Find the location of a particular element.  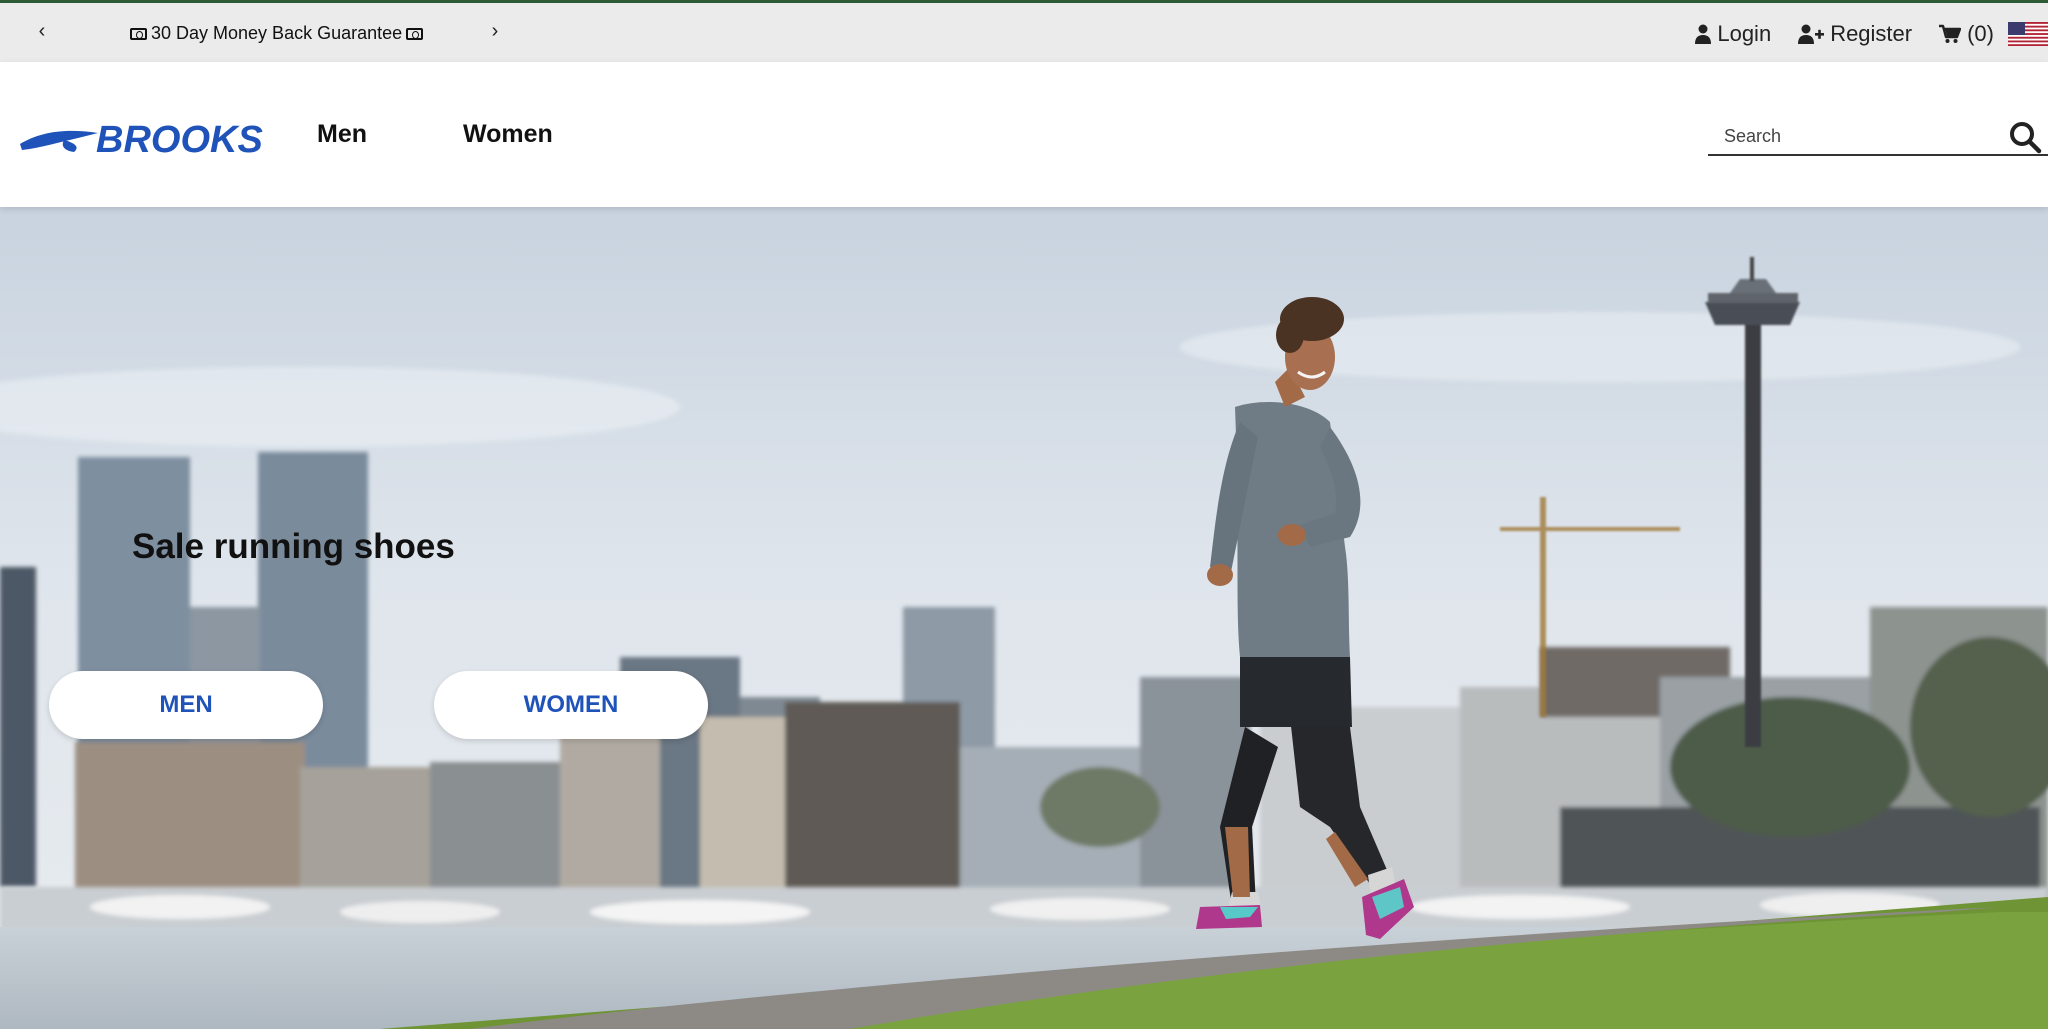

promo-prev-button: ‹ is located at coordinates (42, 31).